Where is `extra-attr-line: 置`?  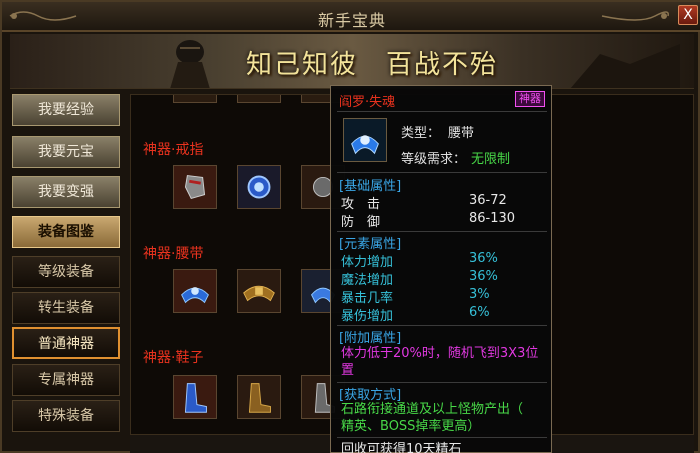 extra-attr-line: 置 is located at coordinates (348, 370).